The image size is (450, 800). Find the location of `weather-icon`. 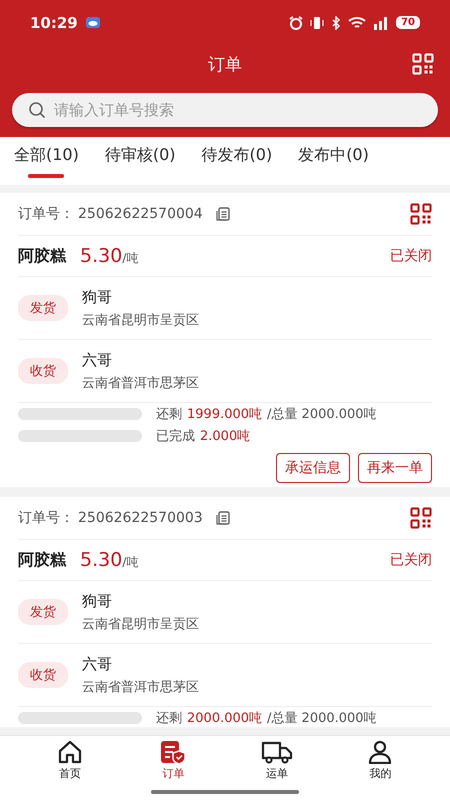

weather-icon is located at coordinates (93, 22).